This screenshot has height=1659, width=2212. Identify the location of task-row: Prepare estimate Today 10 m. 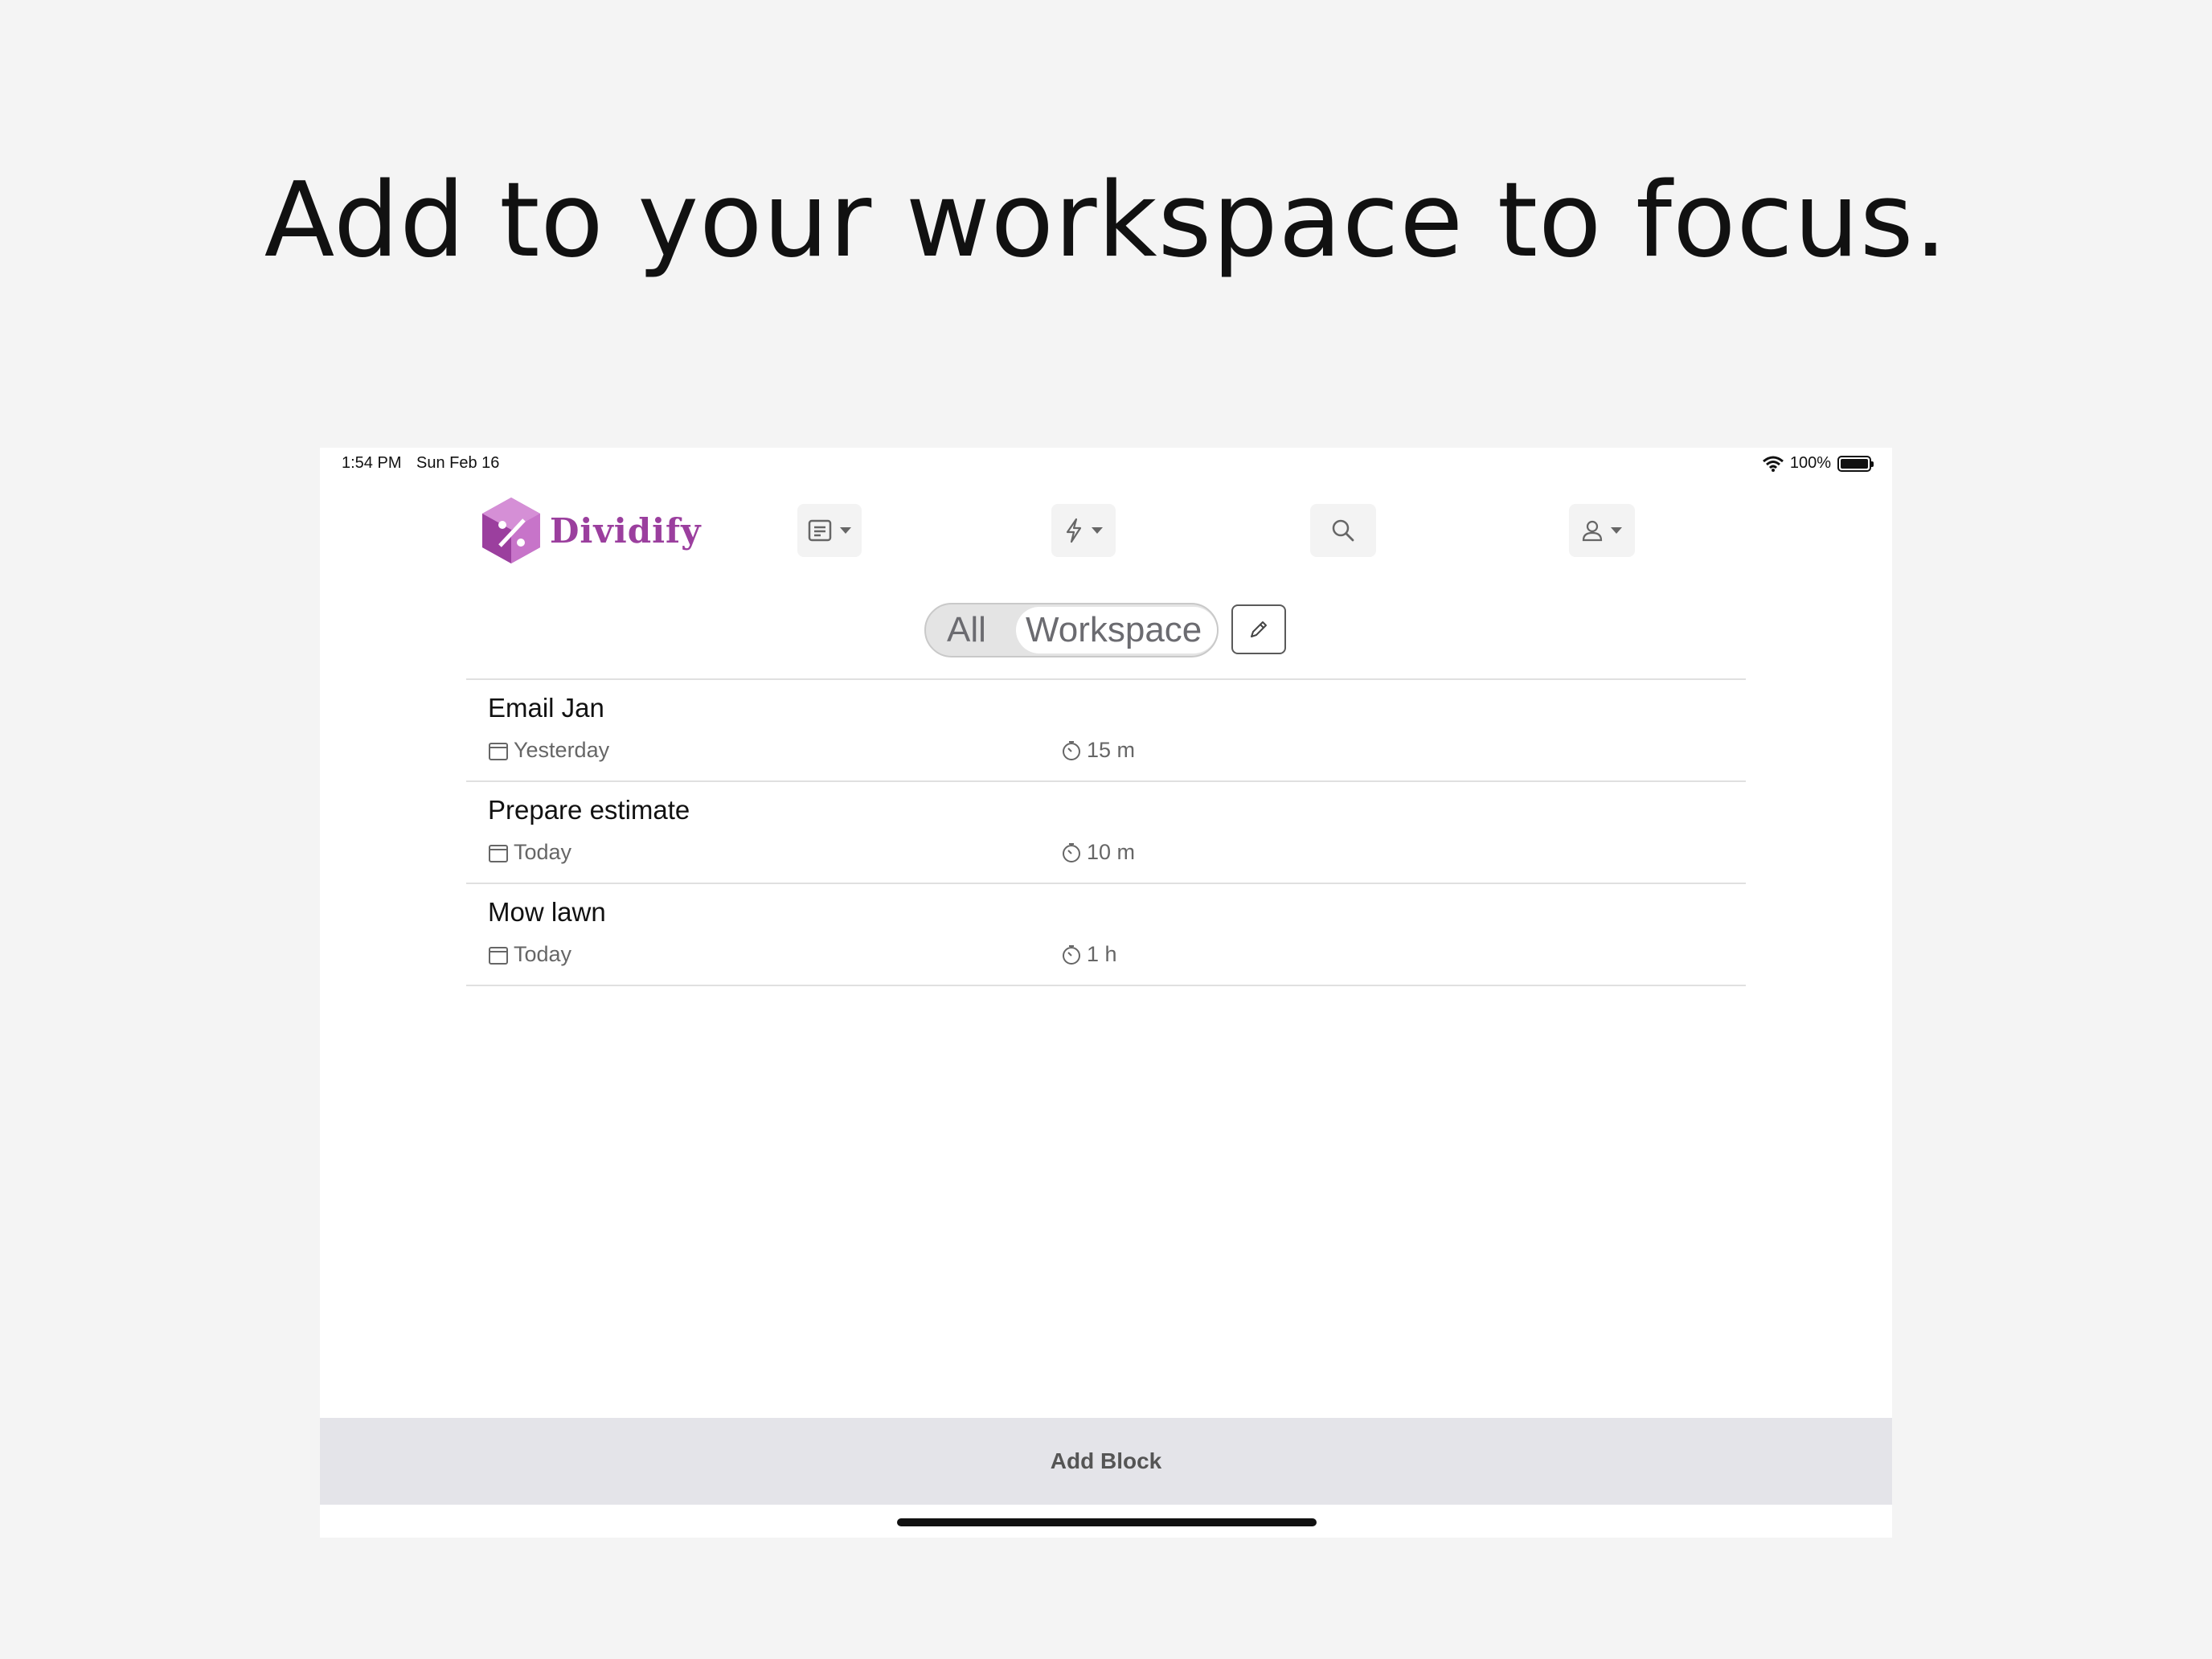
(1106, 833).